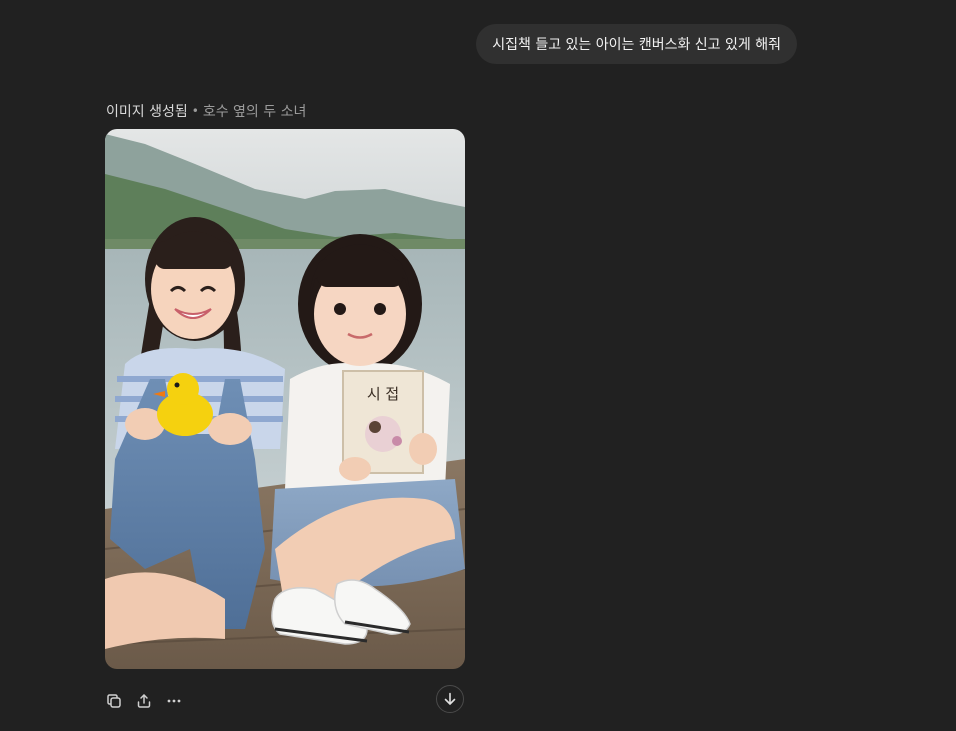  Describe the element at coordinates (254, 112) in the screenshot. I see `image-title: 호수 옆의 두 소녀` at that location.